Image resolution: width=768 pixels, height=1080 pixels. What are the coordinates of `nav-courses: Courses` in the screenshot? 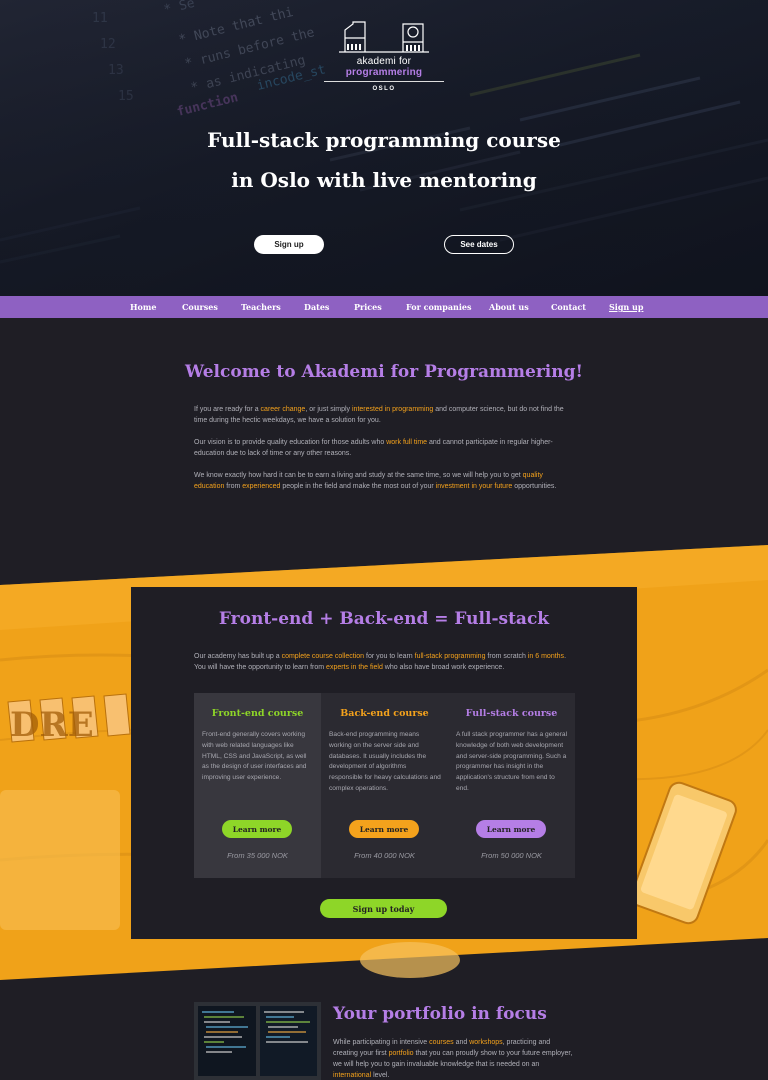 It's located at (200, 307).